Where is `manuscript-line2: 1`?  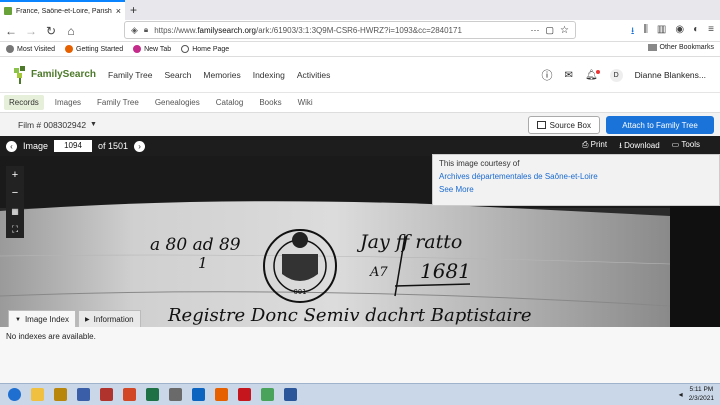 manuscript-line2: 1 is located at coordinates (203, 263).